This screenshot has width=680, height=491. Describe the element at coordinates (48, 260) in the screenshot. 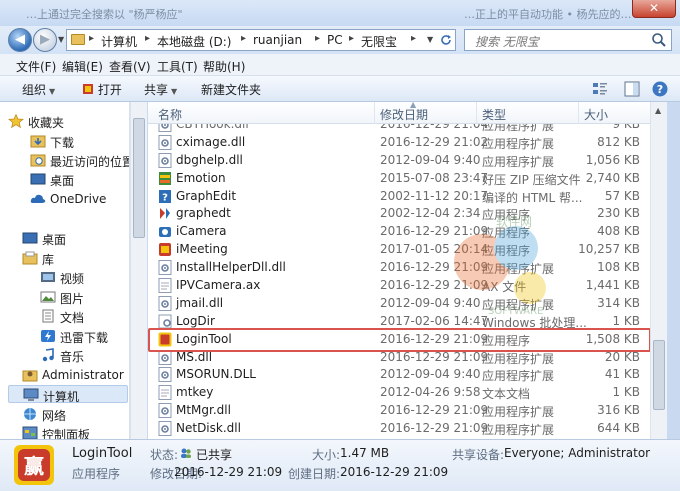

I see `sidebar-label: 库` at that location.